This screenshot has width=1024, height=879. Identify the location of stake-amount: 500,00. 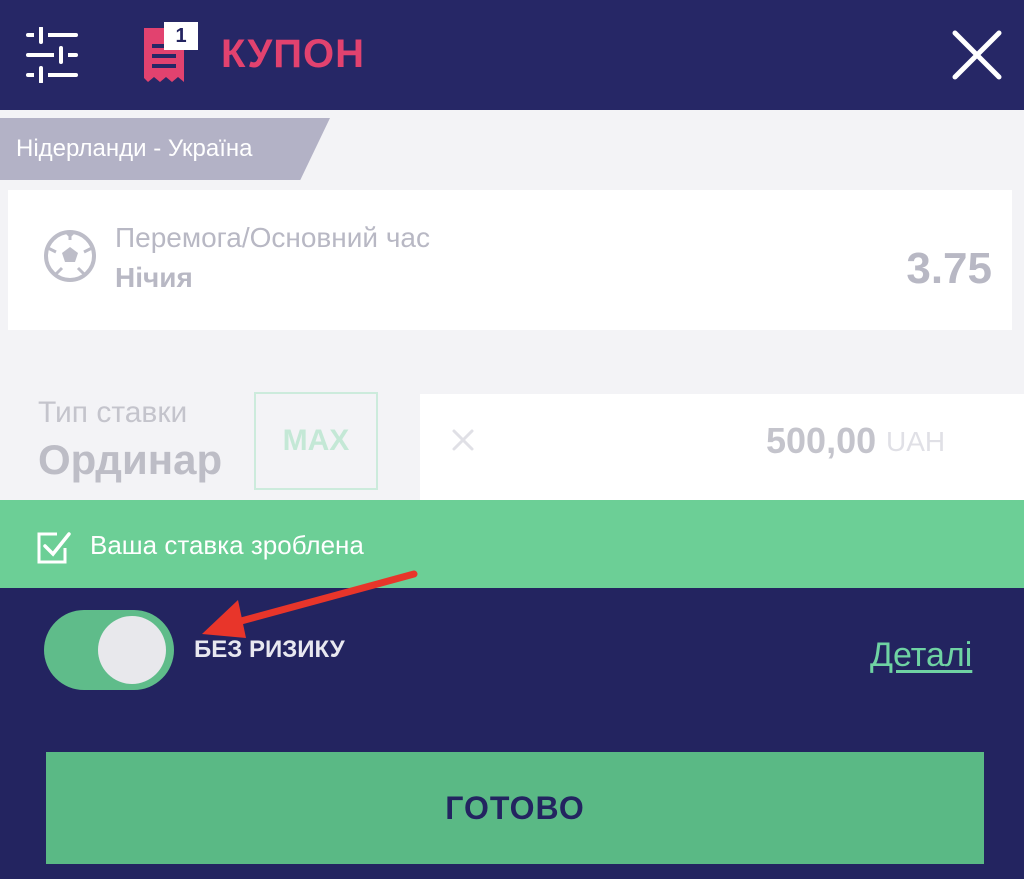
(821, 440).